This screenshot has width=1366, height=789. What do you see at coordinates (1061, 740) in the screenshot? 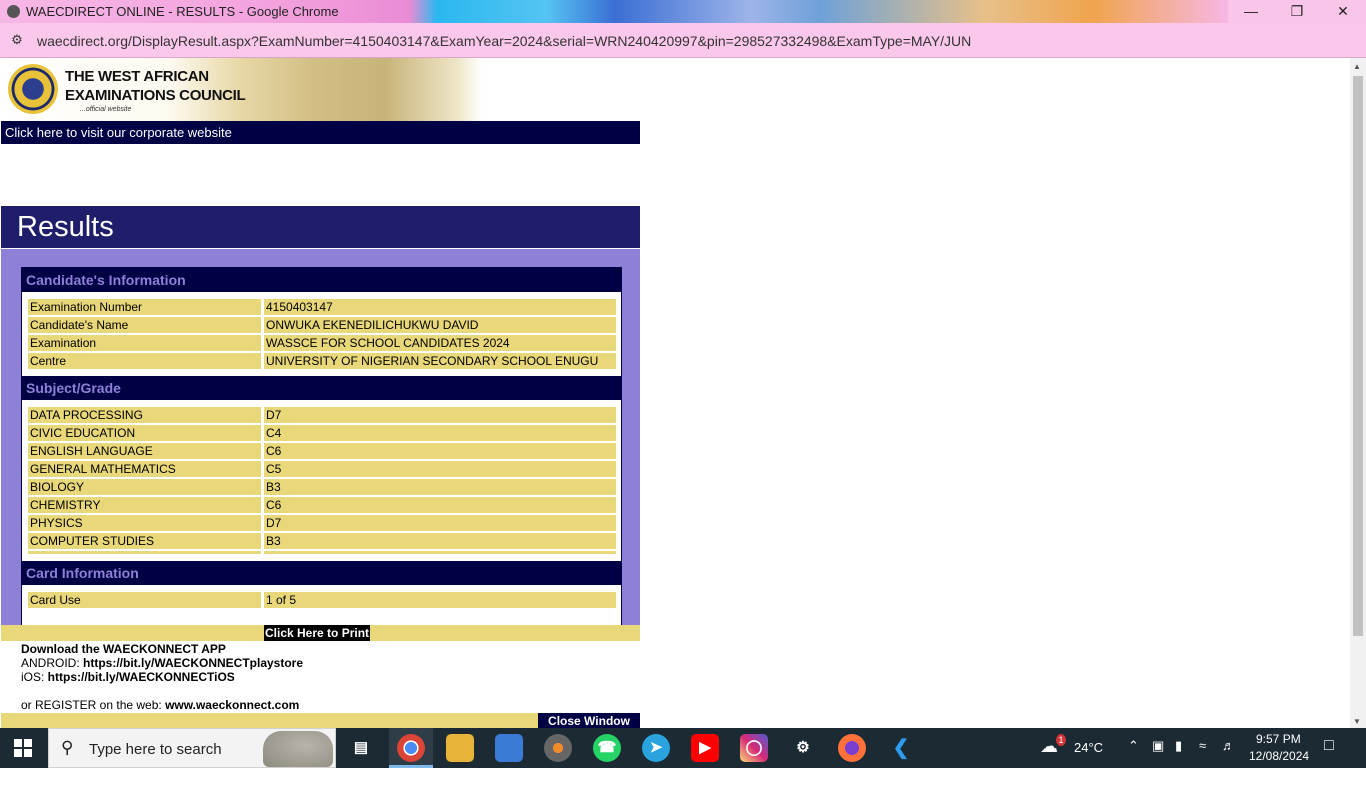
I see `weather-badge: 1` at bounding box center [1061, 740].